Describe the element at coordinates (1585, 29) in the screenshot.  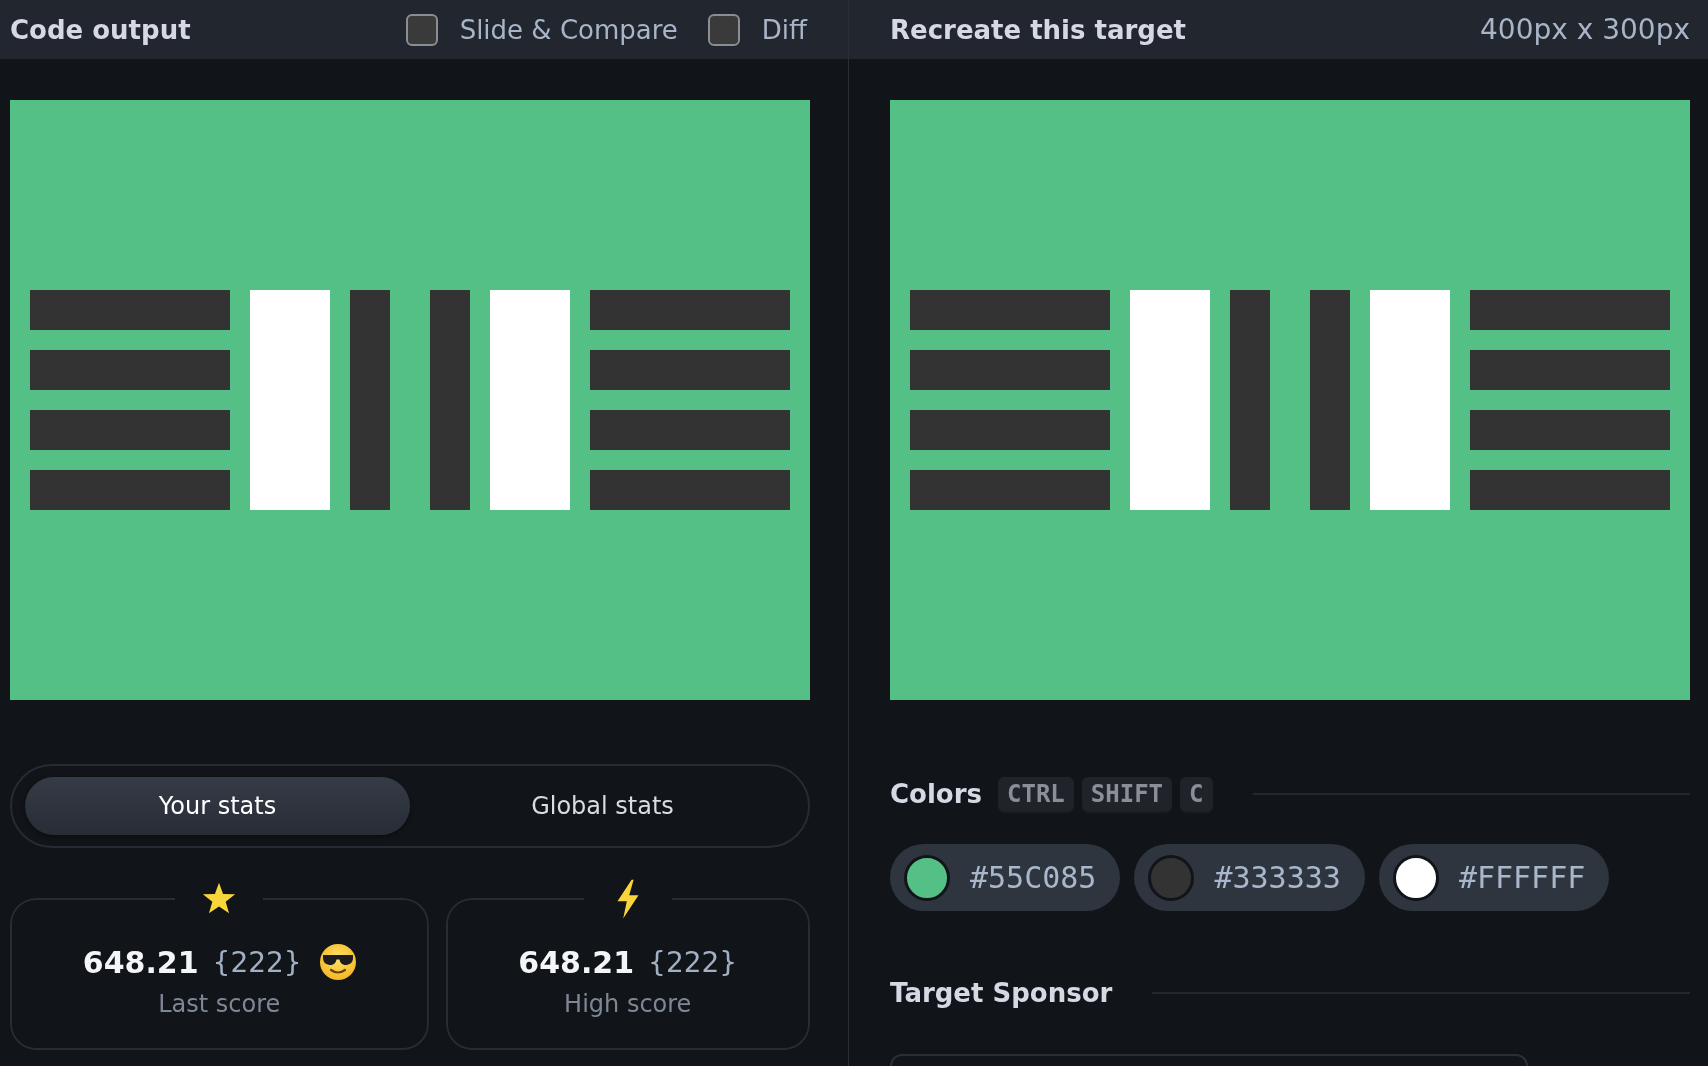
I see `target-size: 400px x 300px` at that location.